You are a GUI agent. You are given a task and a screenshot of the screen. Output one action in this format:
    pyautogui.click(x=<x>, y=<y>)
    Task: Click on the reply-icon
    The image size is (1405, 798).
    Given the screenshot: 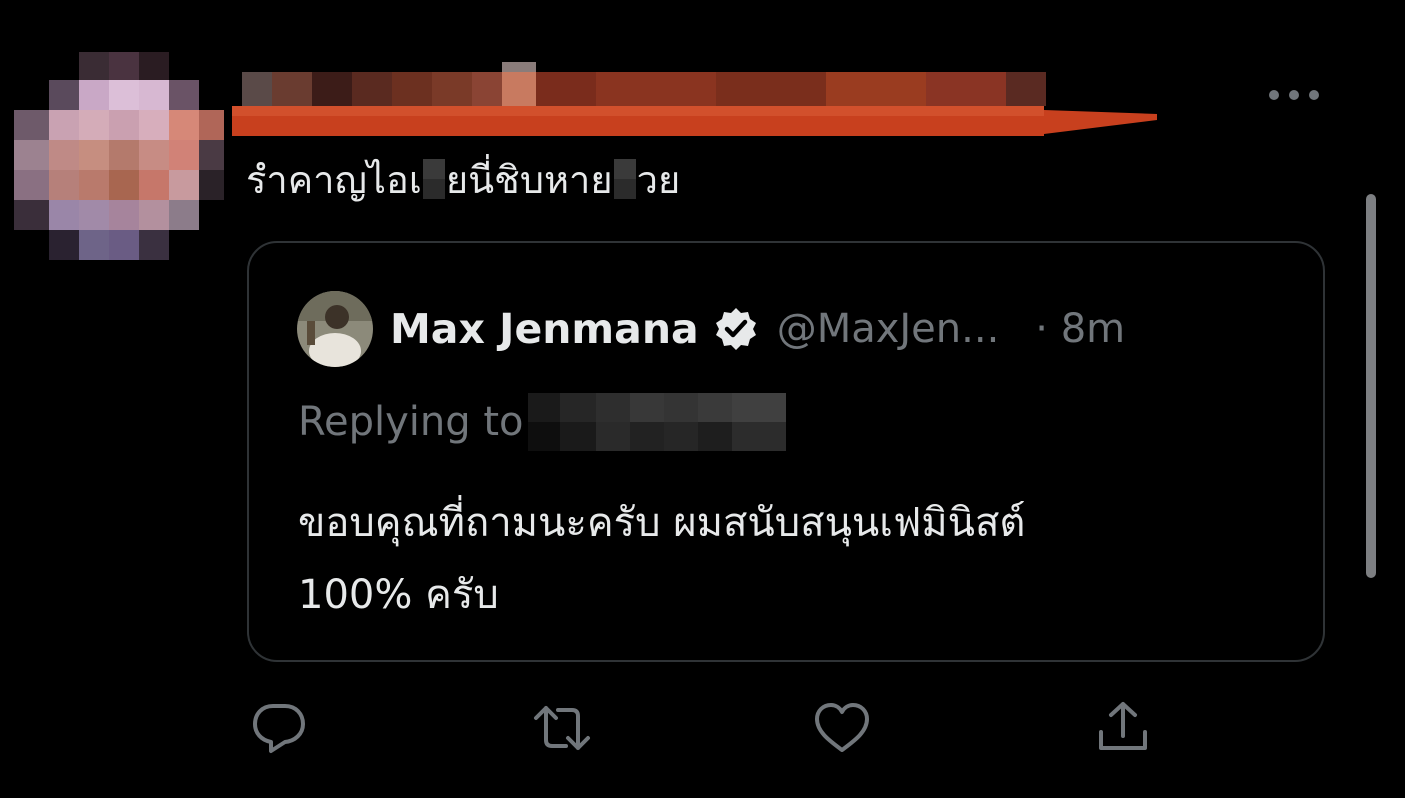 What is the action you would take?
    pyautogui.click(x=279, y=728)
    